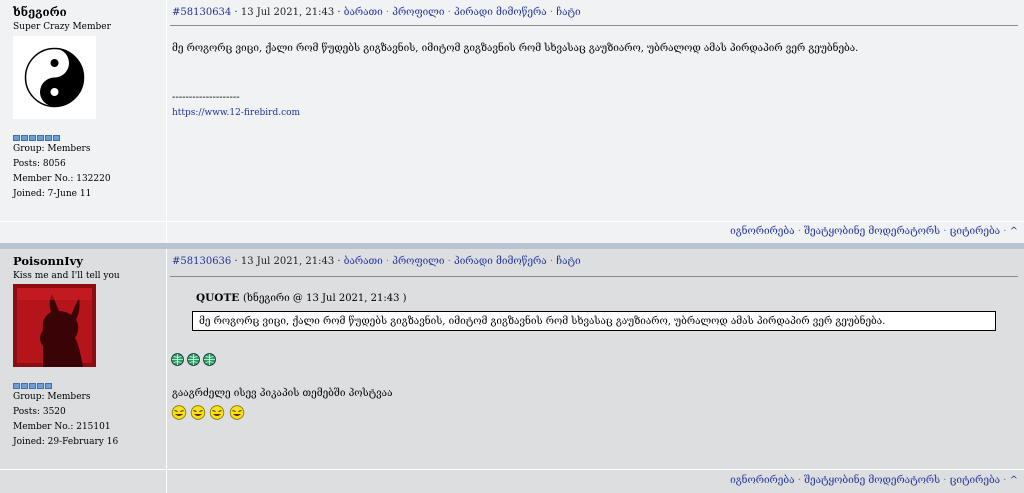 The width and height of the screenshot is (1024, 493). What do you see at coordinates (39, 412) in the screenshot?
I see `posts-count: Posts: 3520` at bounding box center [39, 412].